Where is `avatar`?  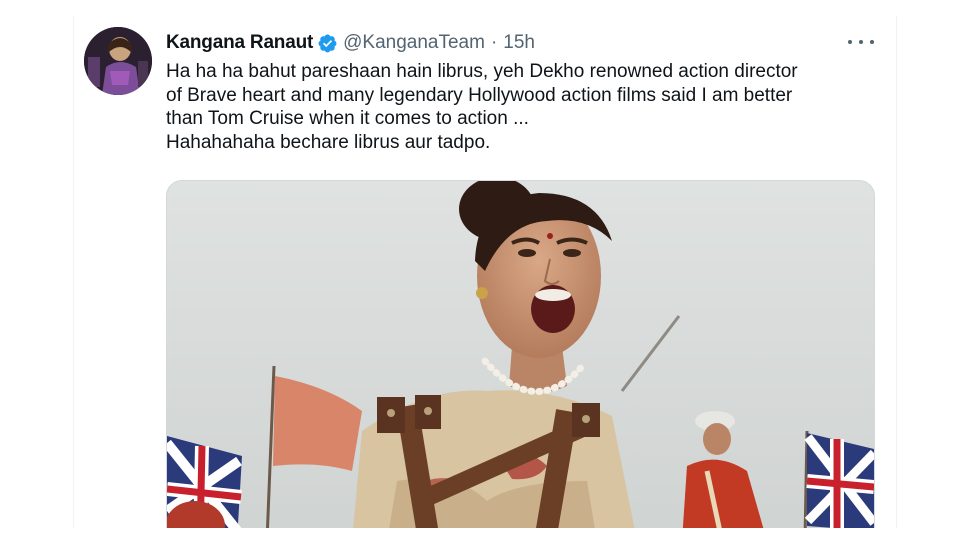 avatar is located at coordinates (118, 61).